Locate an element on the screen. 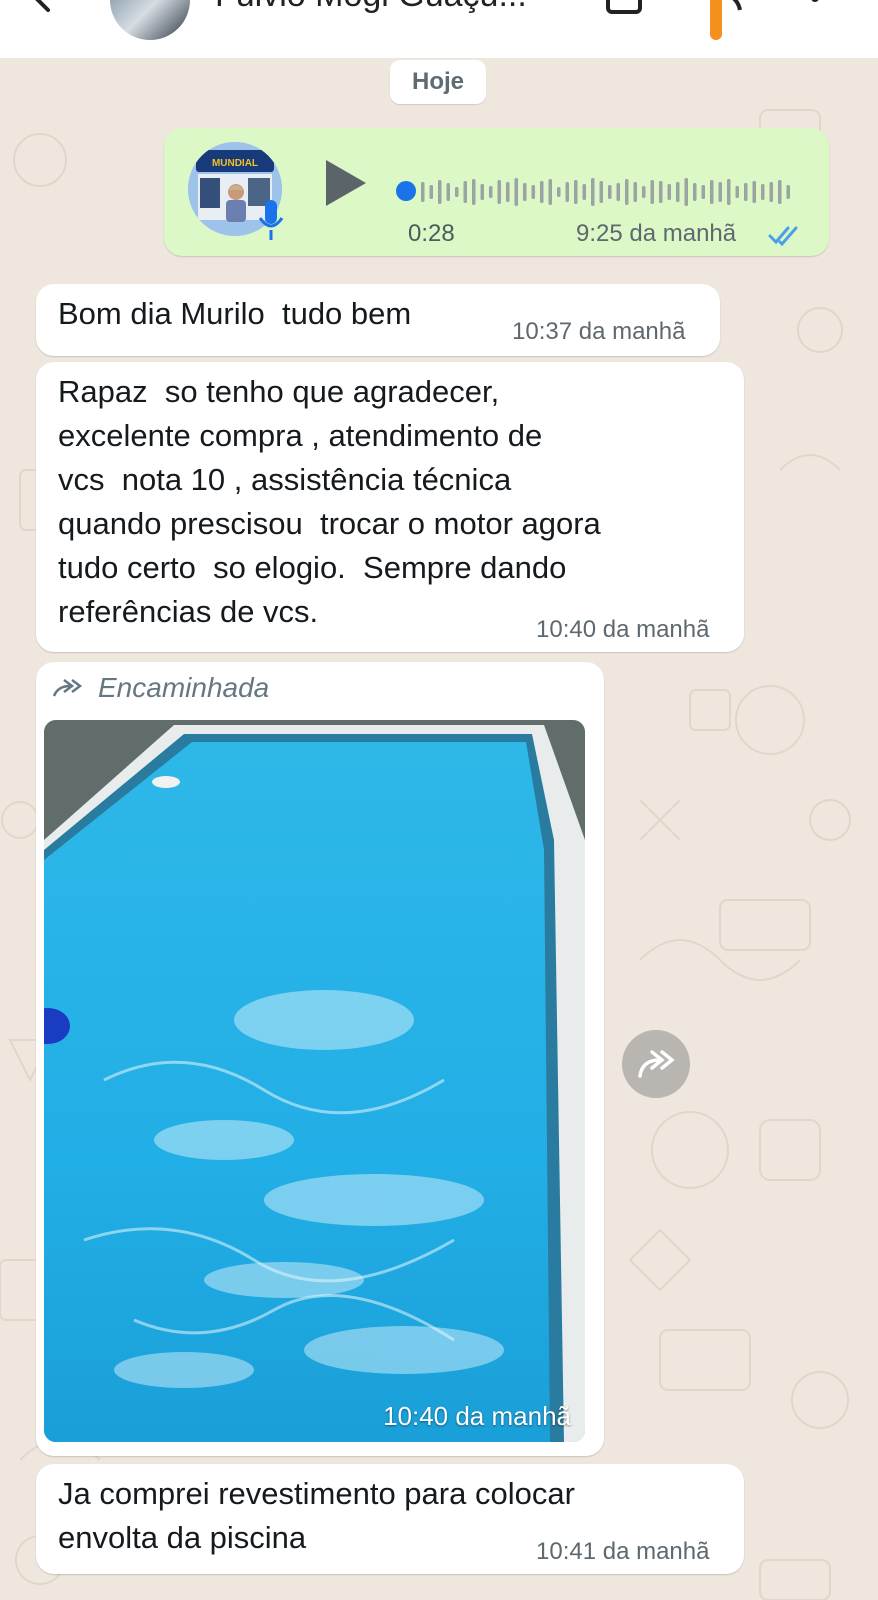 This screenshot has width=878, height=1600. message-line: envolta da piscina is located at coordinates (182, 1537).